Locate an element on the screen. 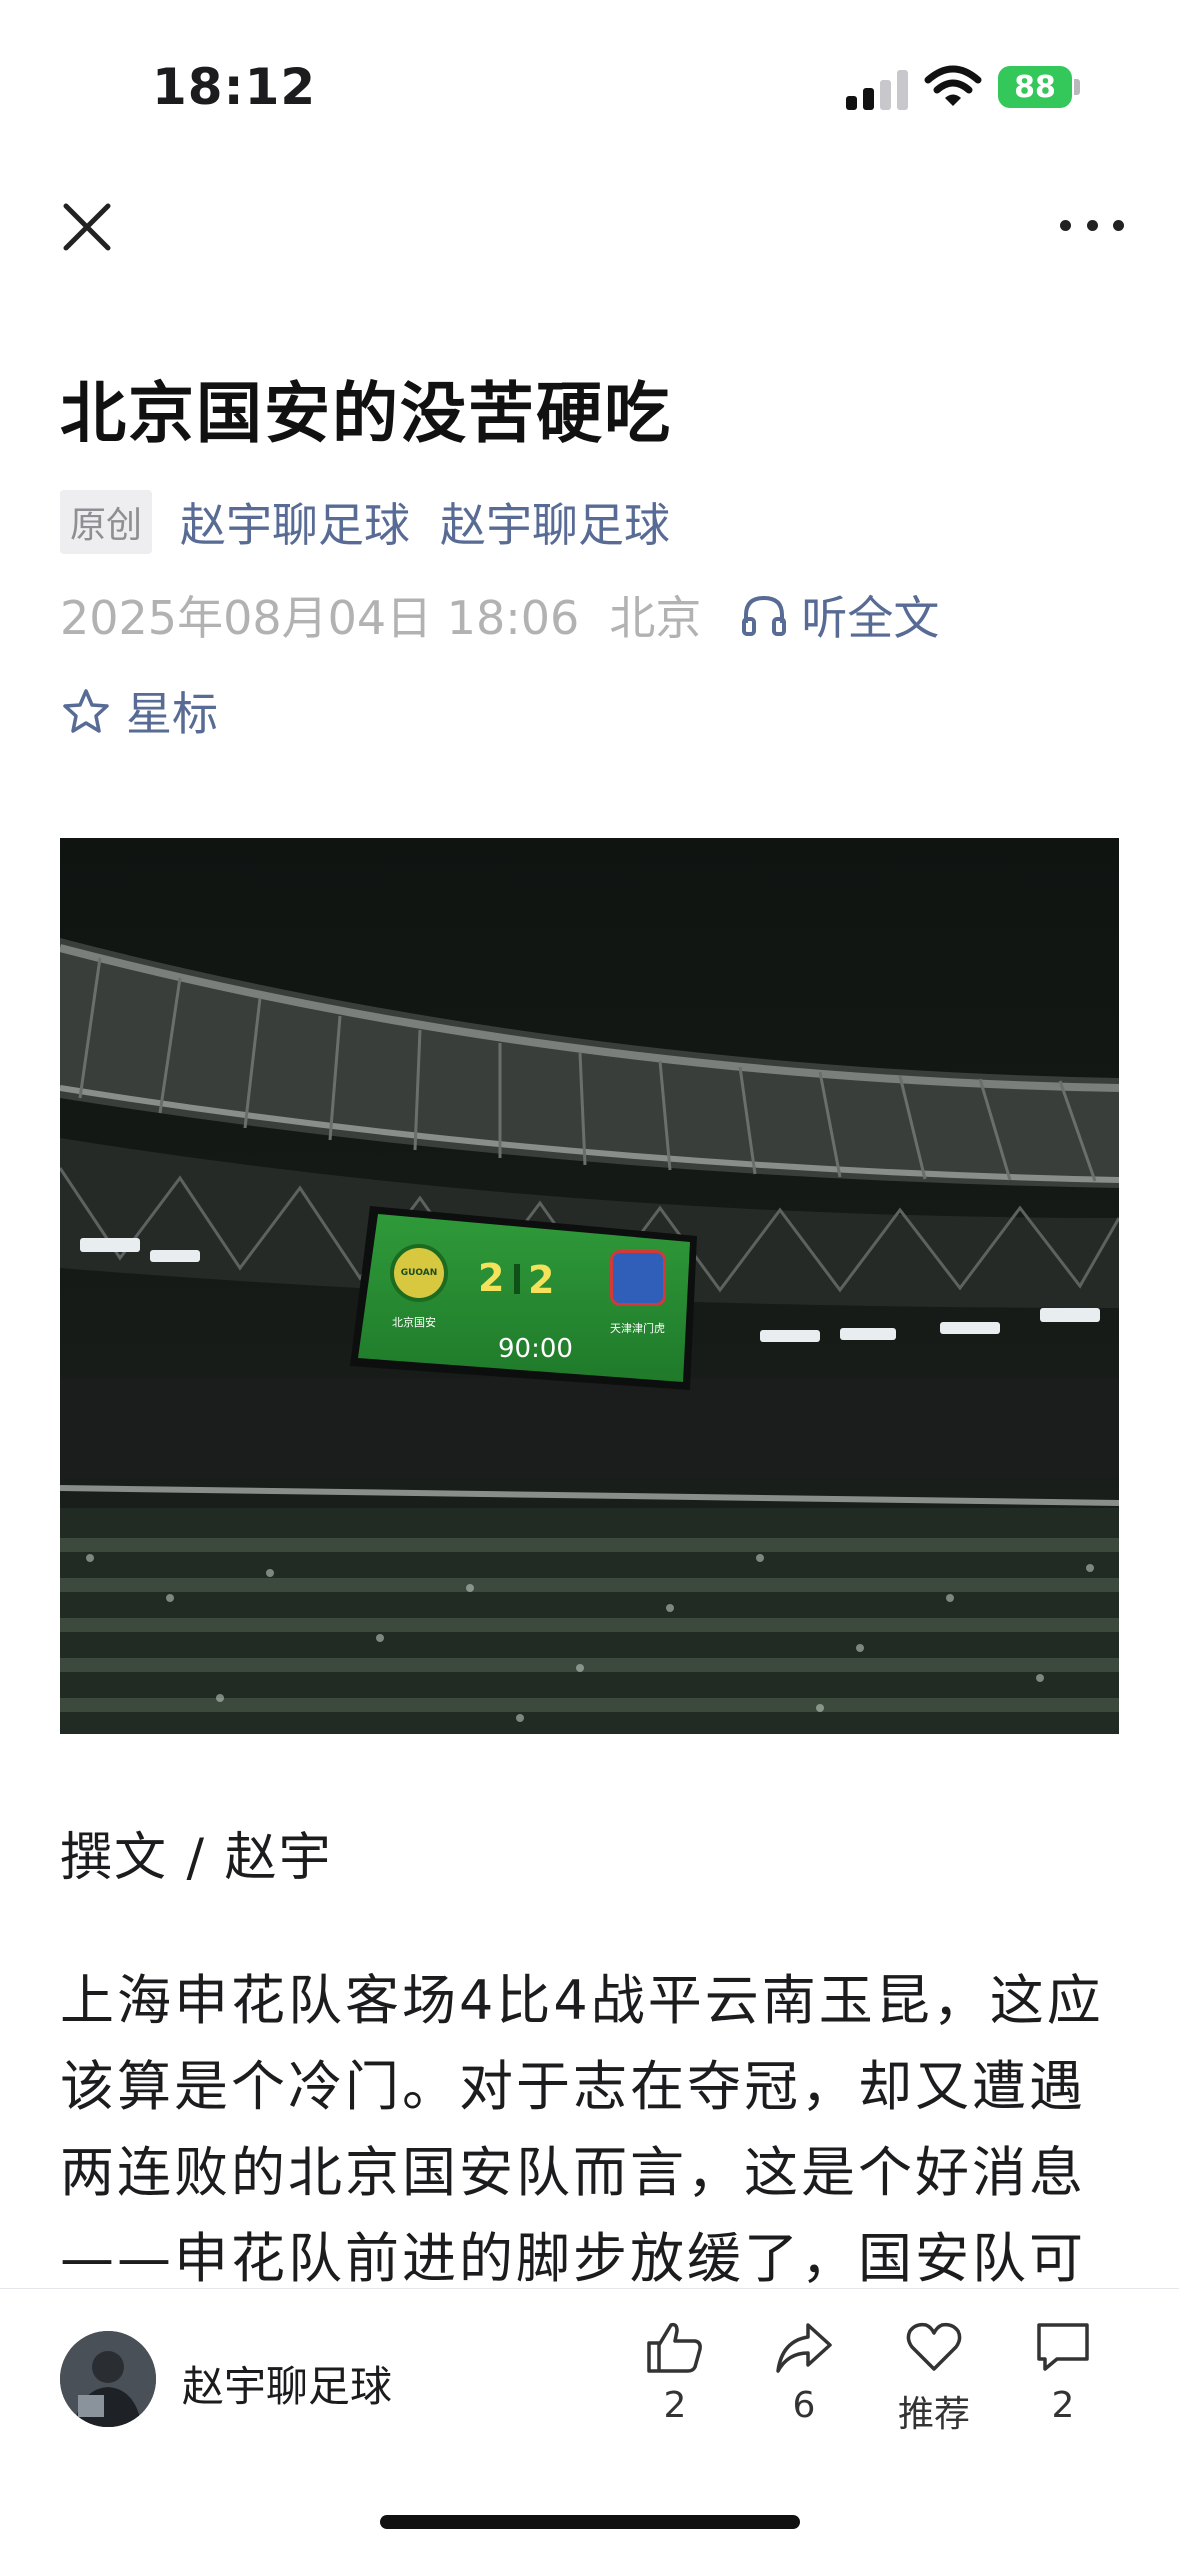 This screenshot has width=1179, height=2556. thumbs-up-icon is located at coordinates (674, 2347).